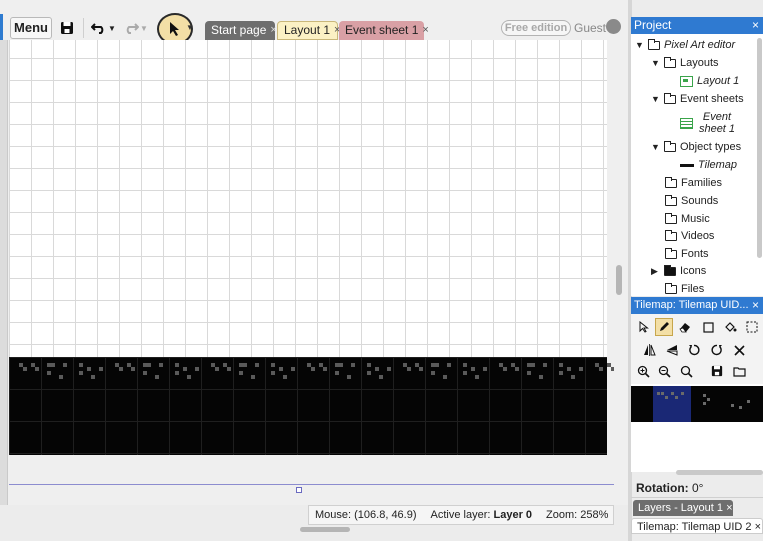 This screenshot has width=763, height=541. I want to click on zoom-in-icon, so click(643, 371).